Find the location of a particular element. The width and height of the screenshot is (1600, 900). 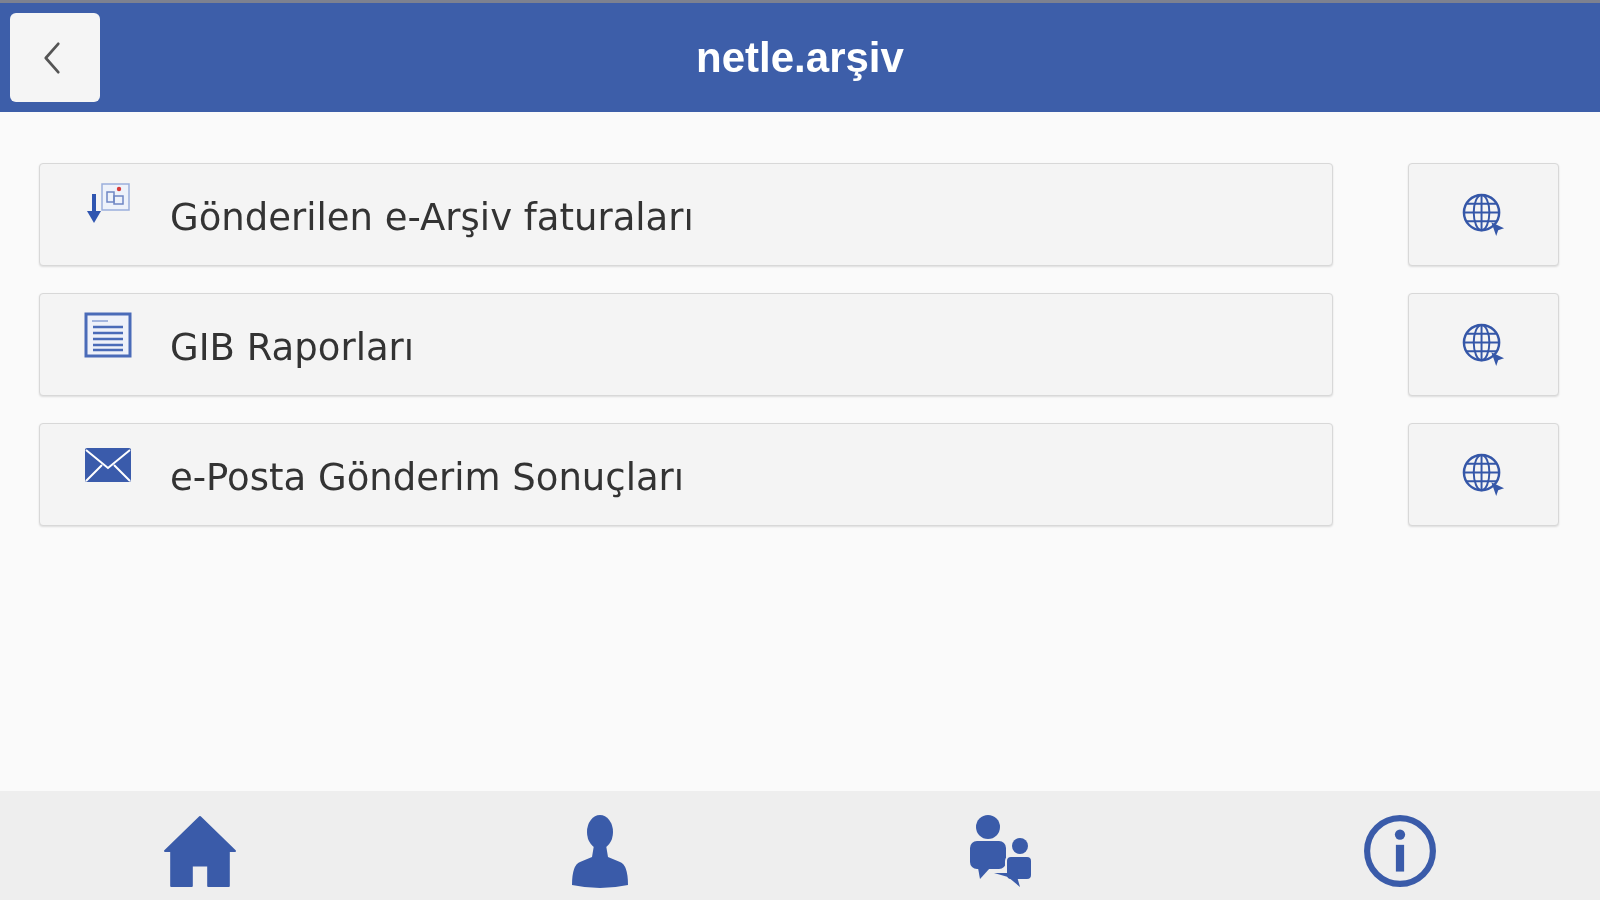

chevron-left-icon is located at coordinates (52, 57).